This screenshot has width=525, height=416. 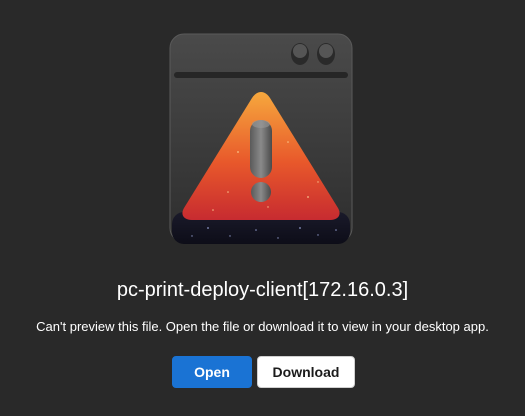 What do you see at coordinates (262, 290) in the screenshot?
I see `file-title: pc-print-deploy-client[172.16.0.3]` at bounding box center [262, 290].